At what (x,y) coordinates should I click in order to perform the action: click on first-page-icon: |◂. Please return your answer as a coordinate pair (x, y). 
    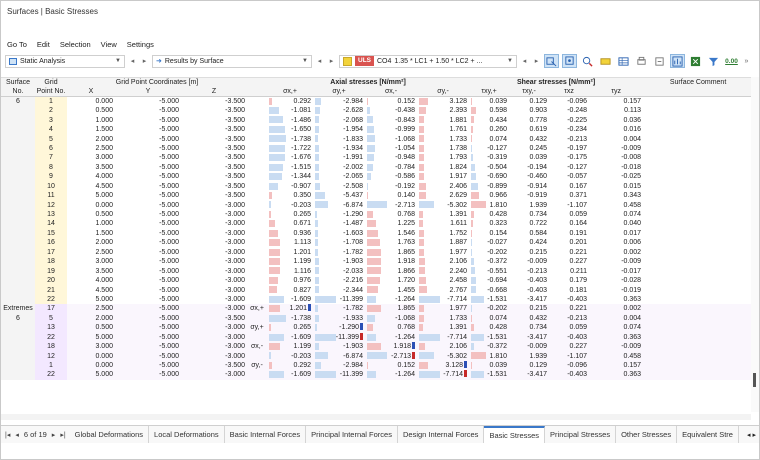
    Looking at the image, I should click on (7, 435).